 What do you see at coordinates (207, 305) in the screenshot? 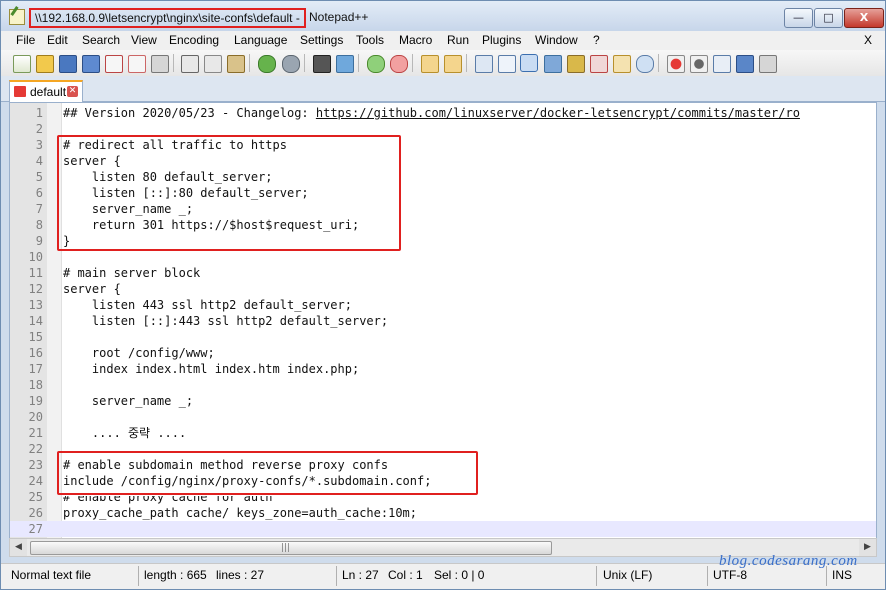
I see `code-text: listen 443 ssl http2 default_server;` at bounding box center [207, 305].